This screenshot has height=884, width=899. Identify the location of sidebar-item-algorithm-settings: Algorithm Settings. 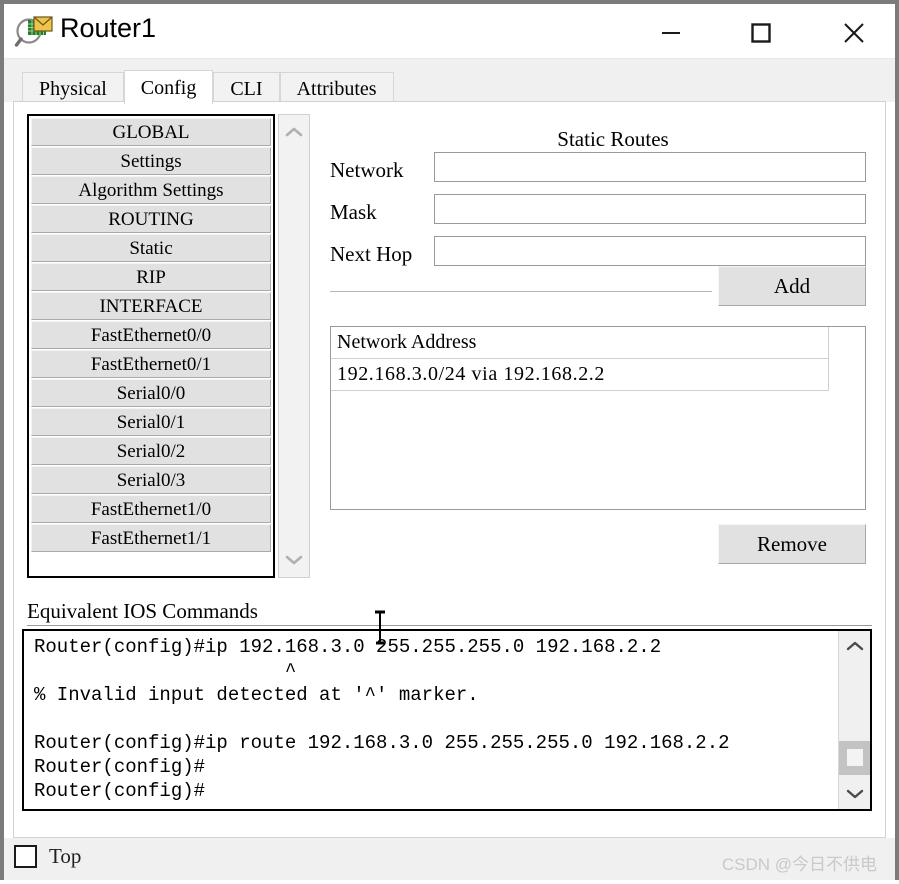
(151, 190).